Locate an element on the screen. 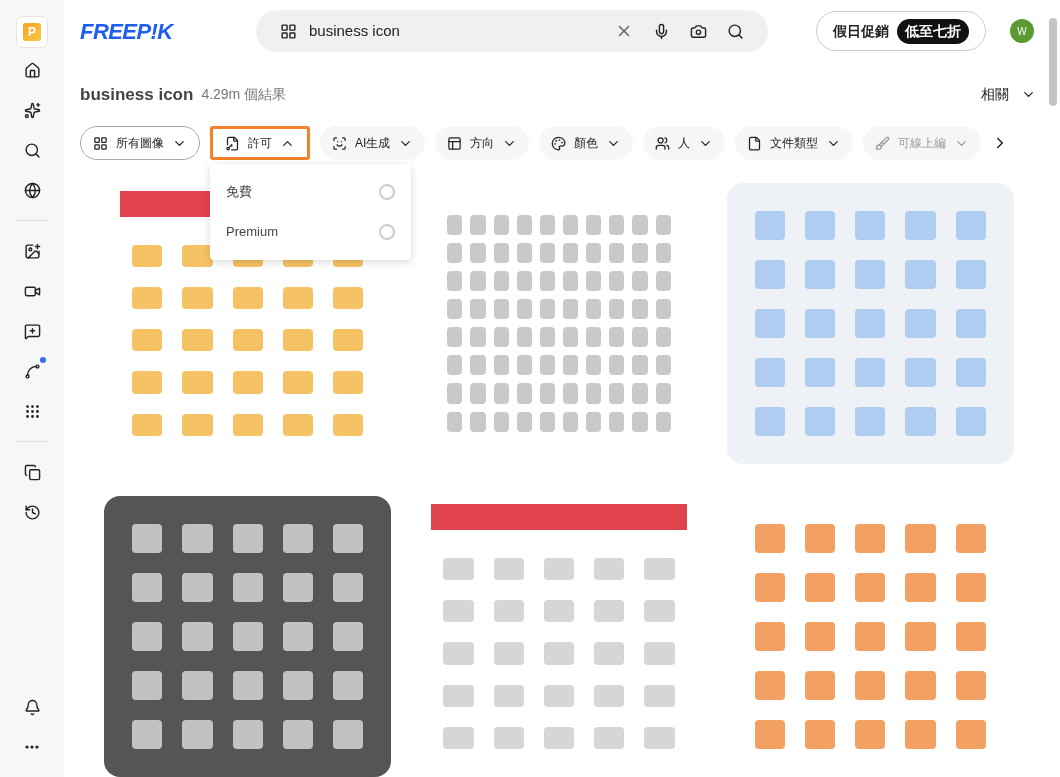  more-icon is located at coordinates (32, 747).